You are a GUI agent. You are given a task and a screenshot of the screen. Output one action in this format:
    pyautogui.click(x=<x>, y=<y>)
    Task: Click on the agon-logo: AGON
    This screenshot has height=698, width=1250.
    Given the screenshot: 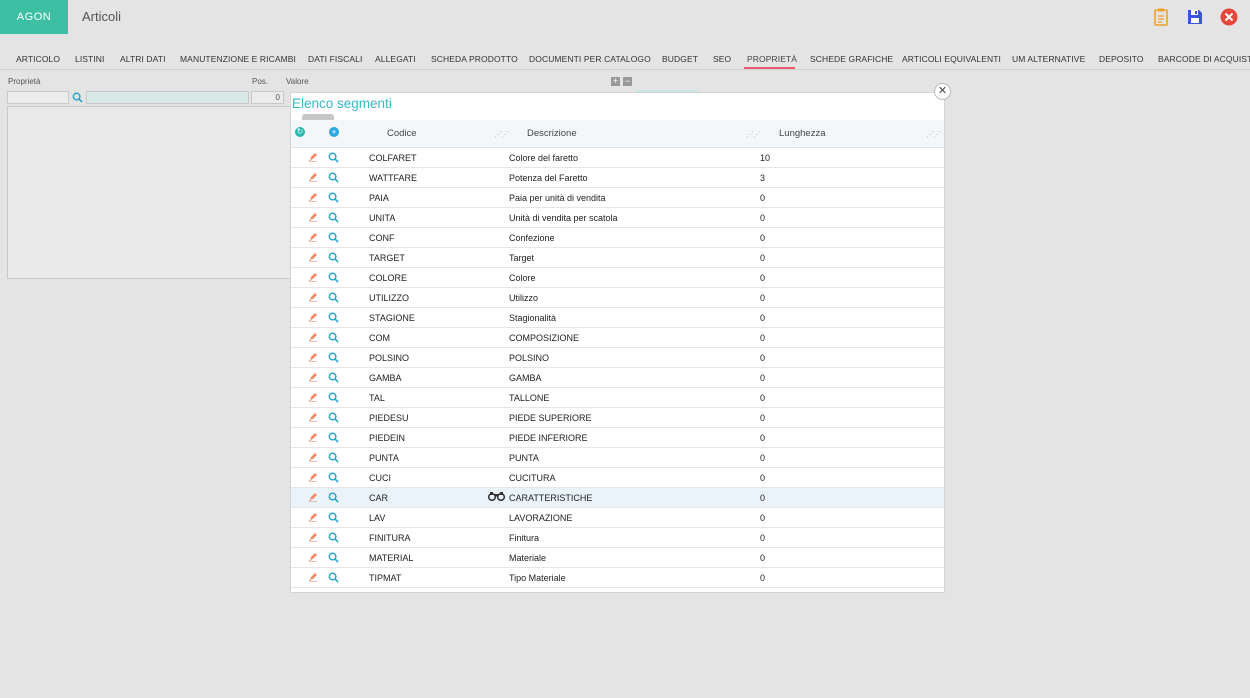 What is the action you would take?
    pyautogui.click(x=34, y=17)
    